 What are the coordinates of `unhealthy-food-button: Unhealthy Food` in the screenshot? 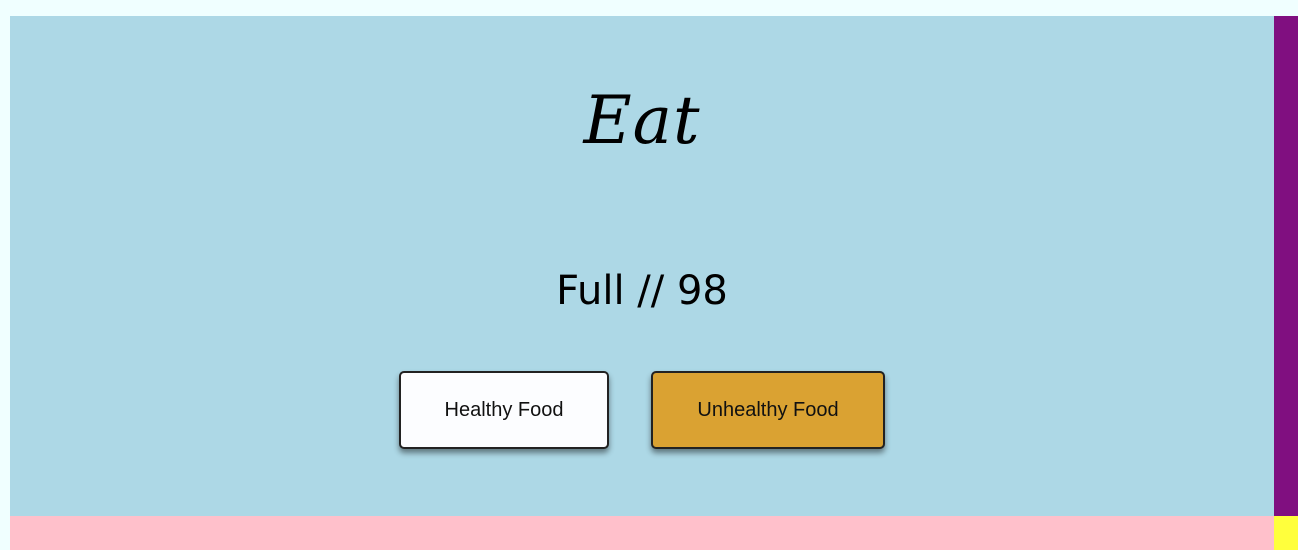 It's located at (768, 410).